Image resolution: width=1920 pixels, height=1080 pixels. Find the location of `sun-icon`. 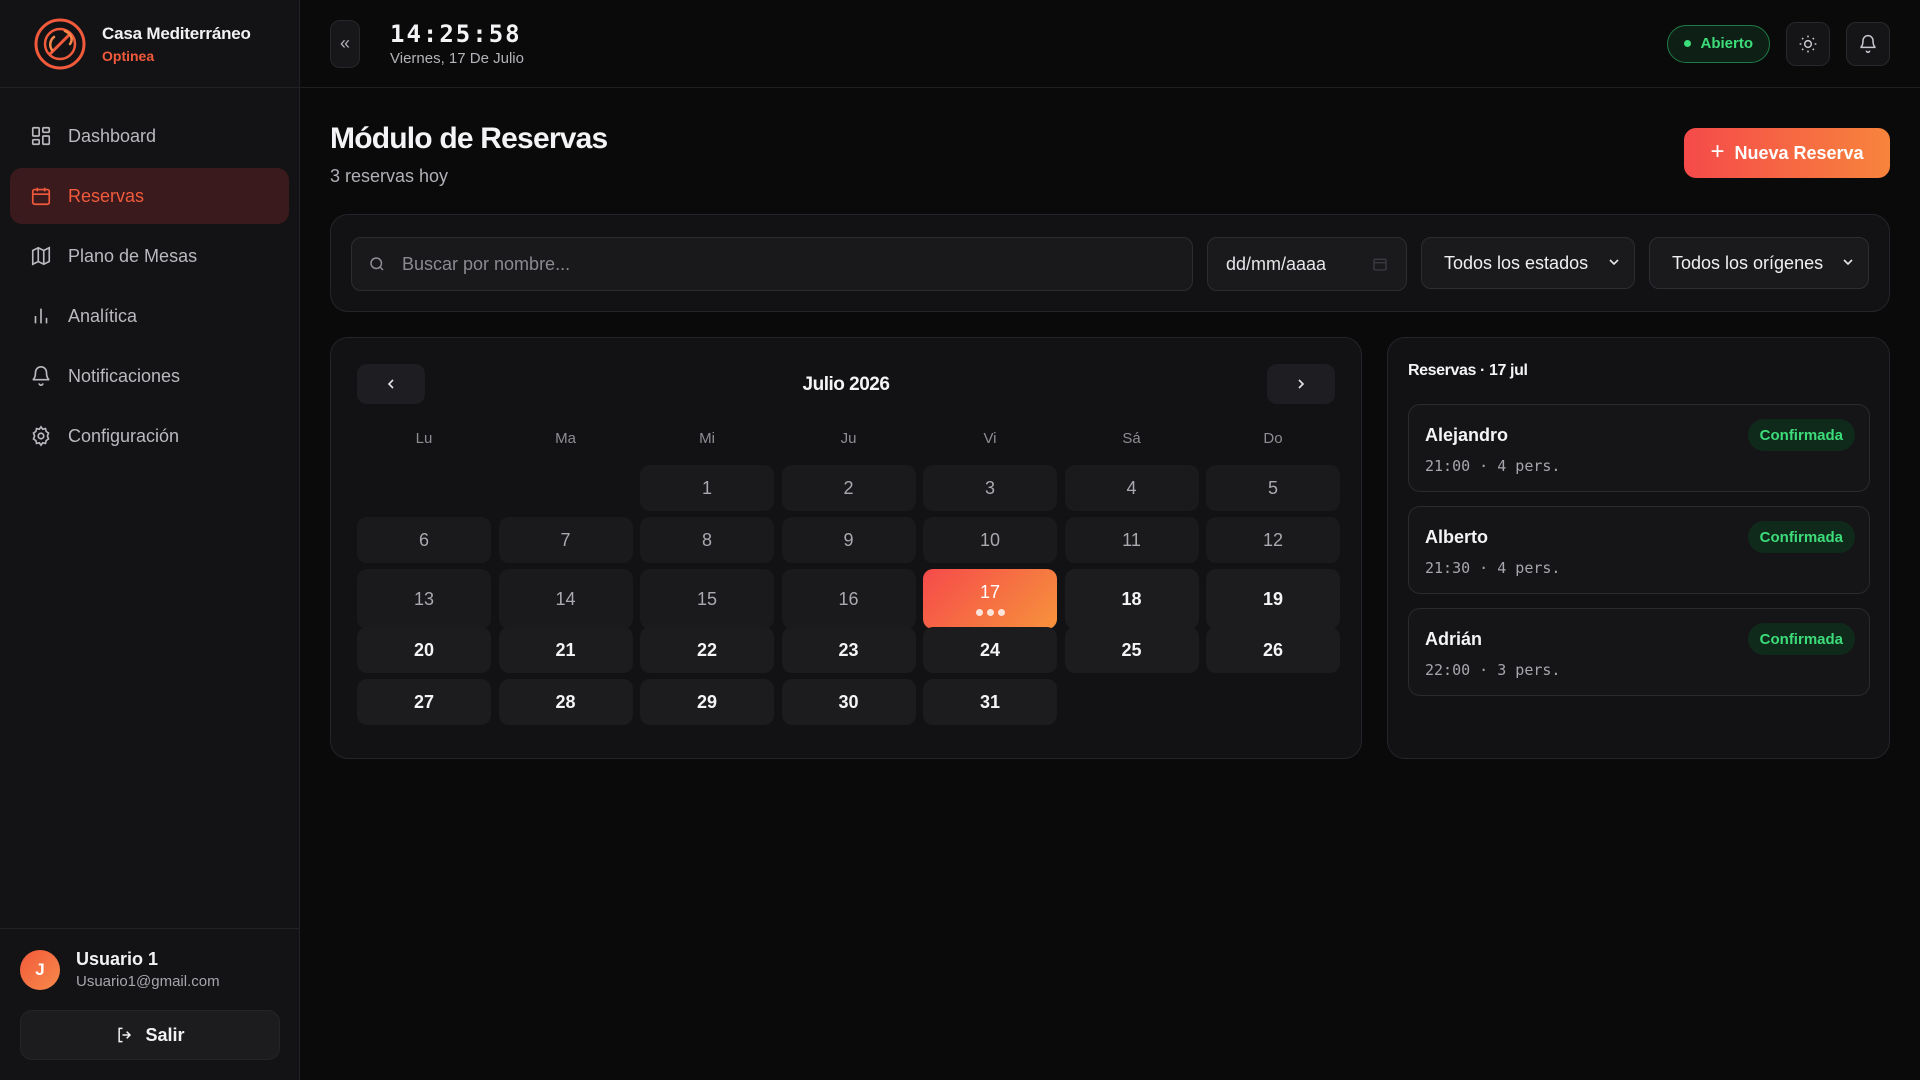

sun-icon is located at coordinates (1808, 43).